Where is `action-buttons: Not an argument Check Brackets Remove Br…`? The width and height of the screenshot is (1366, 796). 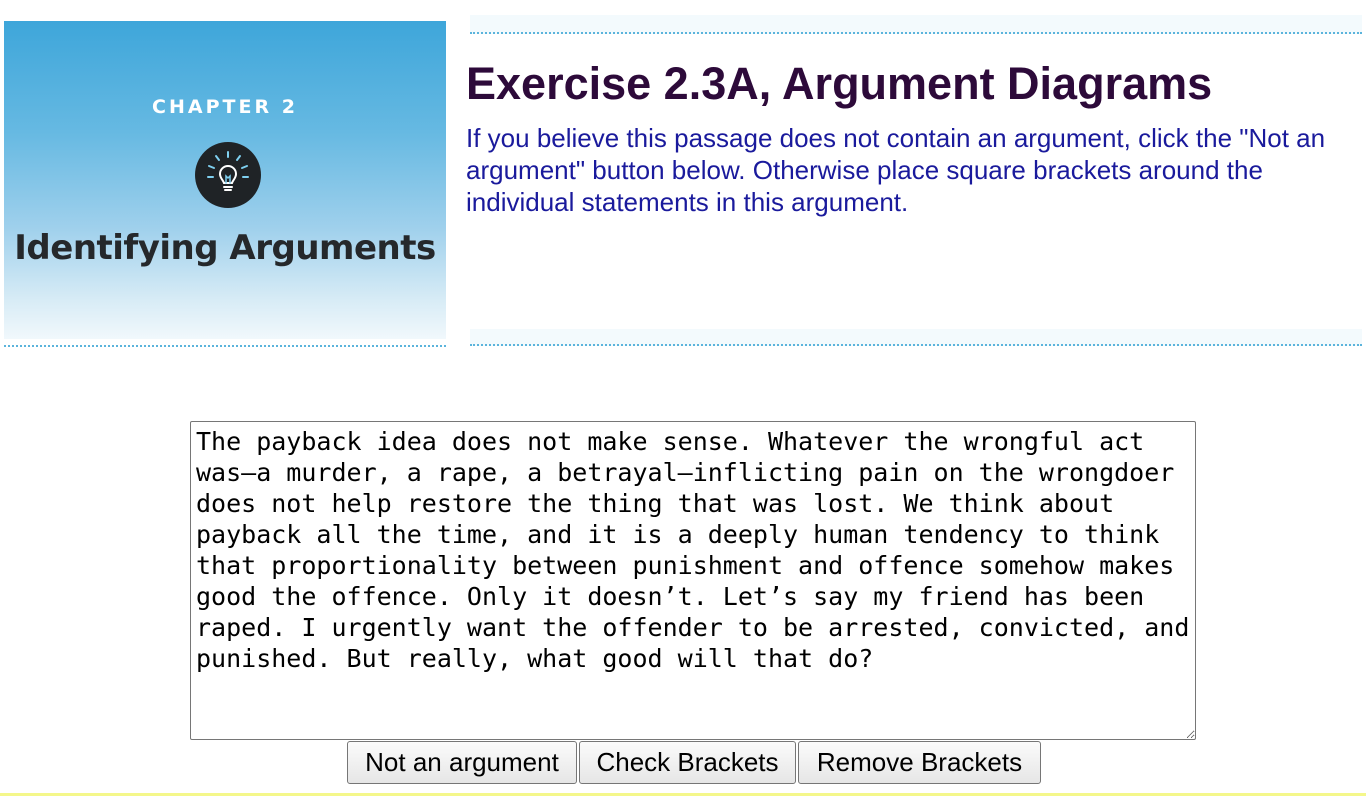 action-buttons: Not an argument Check Brackets Remove Br… is located at coordinates (694, 762).